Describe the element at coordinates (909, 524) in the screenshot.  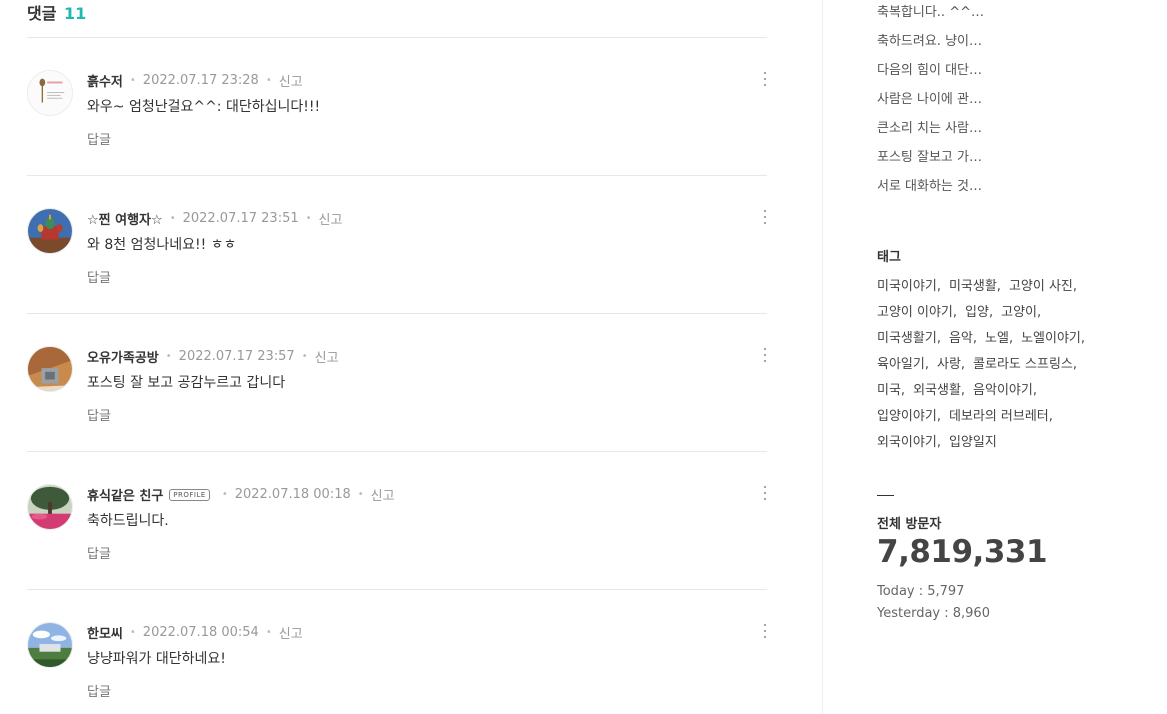
I see `visitor-title: 전체 방문자` at that location.